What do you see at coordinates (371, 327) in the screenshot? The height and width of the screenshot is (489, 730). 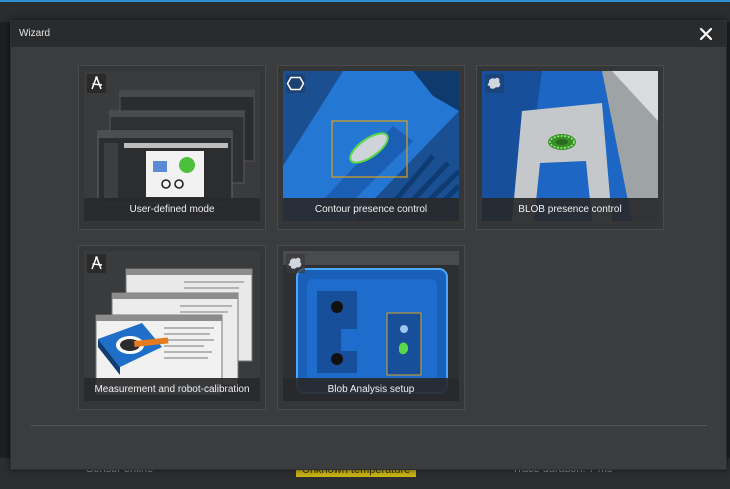 I see `tile-blob-analysis-setup: Blob Analysis setup` at bounding box center [371, 327].